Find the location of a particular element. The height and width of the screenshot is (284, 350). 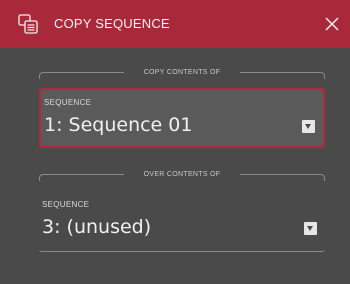

copy-contents-label: COPY CONTENTS OF is located at coordinates (182, 72).